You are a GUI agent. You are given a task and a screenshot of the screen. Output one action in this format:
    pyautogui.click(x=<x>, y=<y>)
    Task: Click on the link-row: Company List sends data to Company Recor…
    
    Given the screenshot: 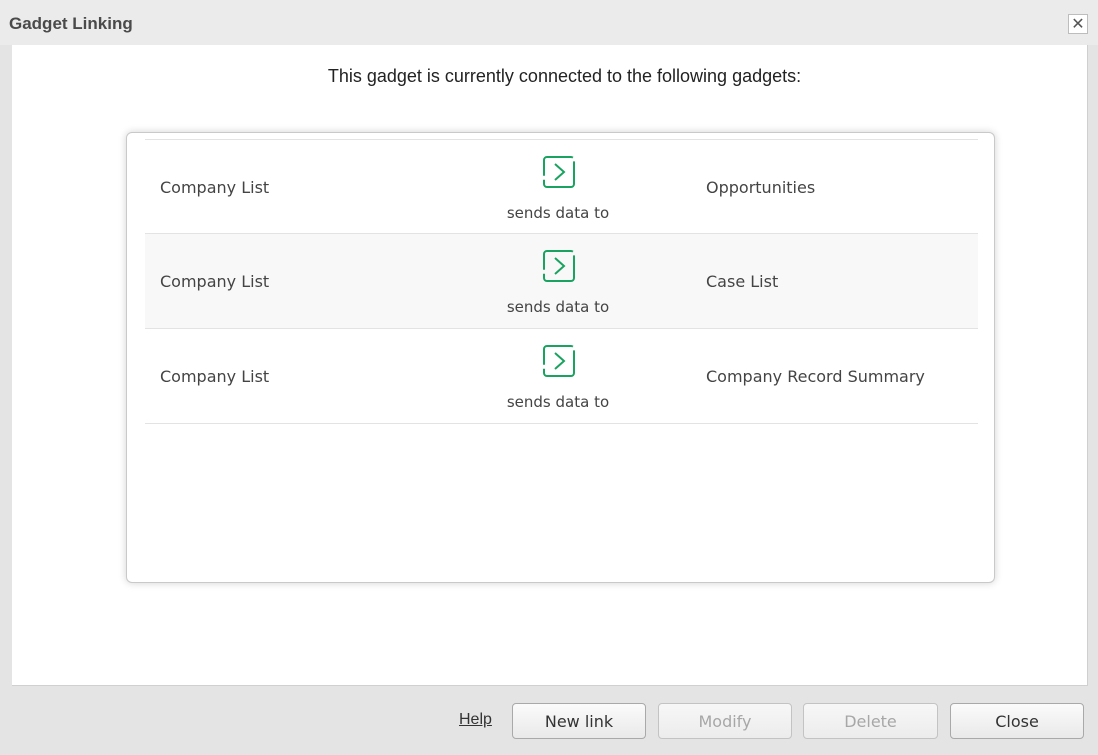 What is the action you would take?
    pyautogui.click(x=561, y=376)
    